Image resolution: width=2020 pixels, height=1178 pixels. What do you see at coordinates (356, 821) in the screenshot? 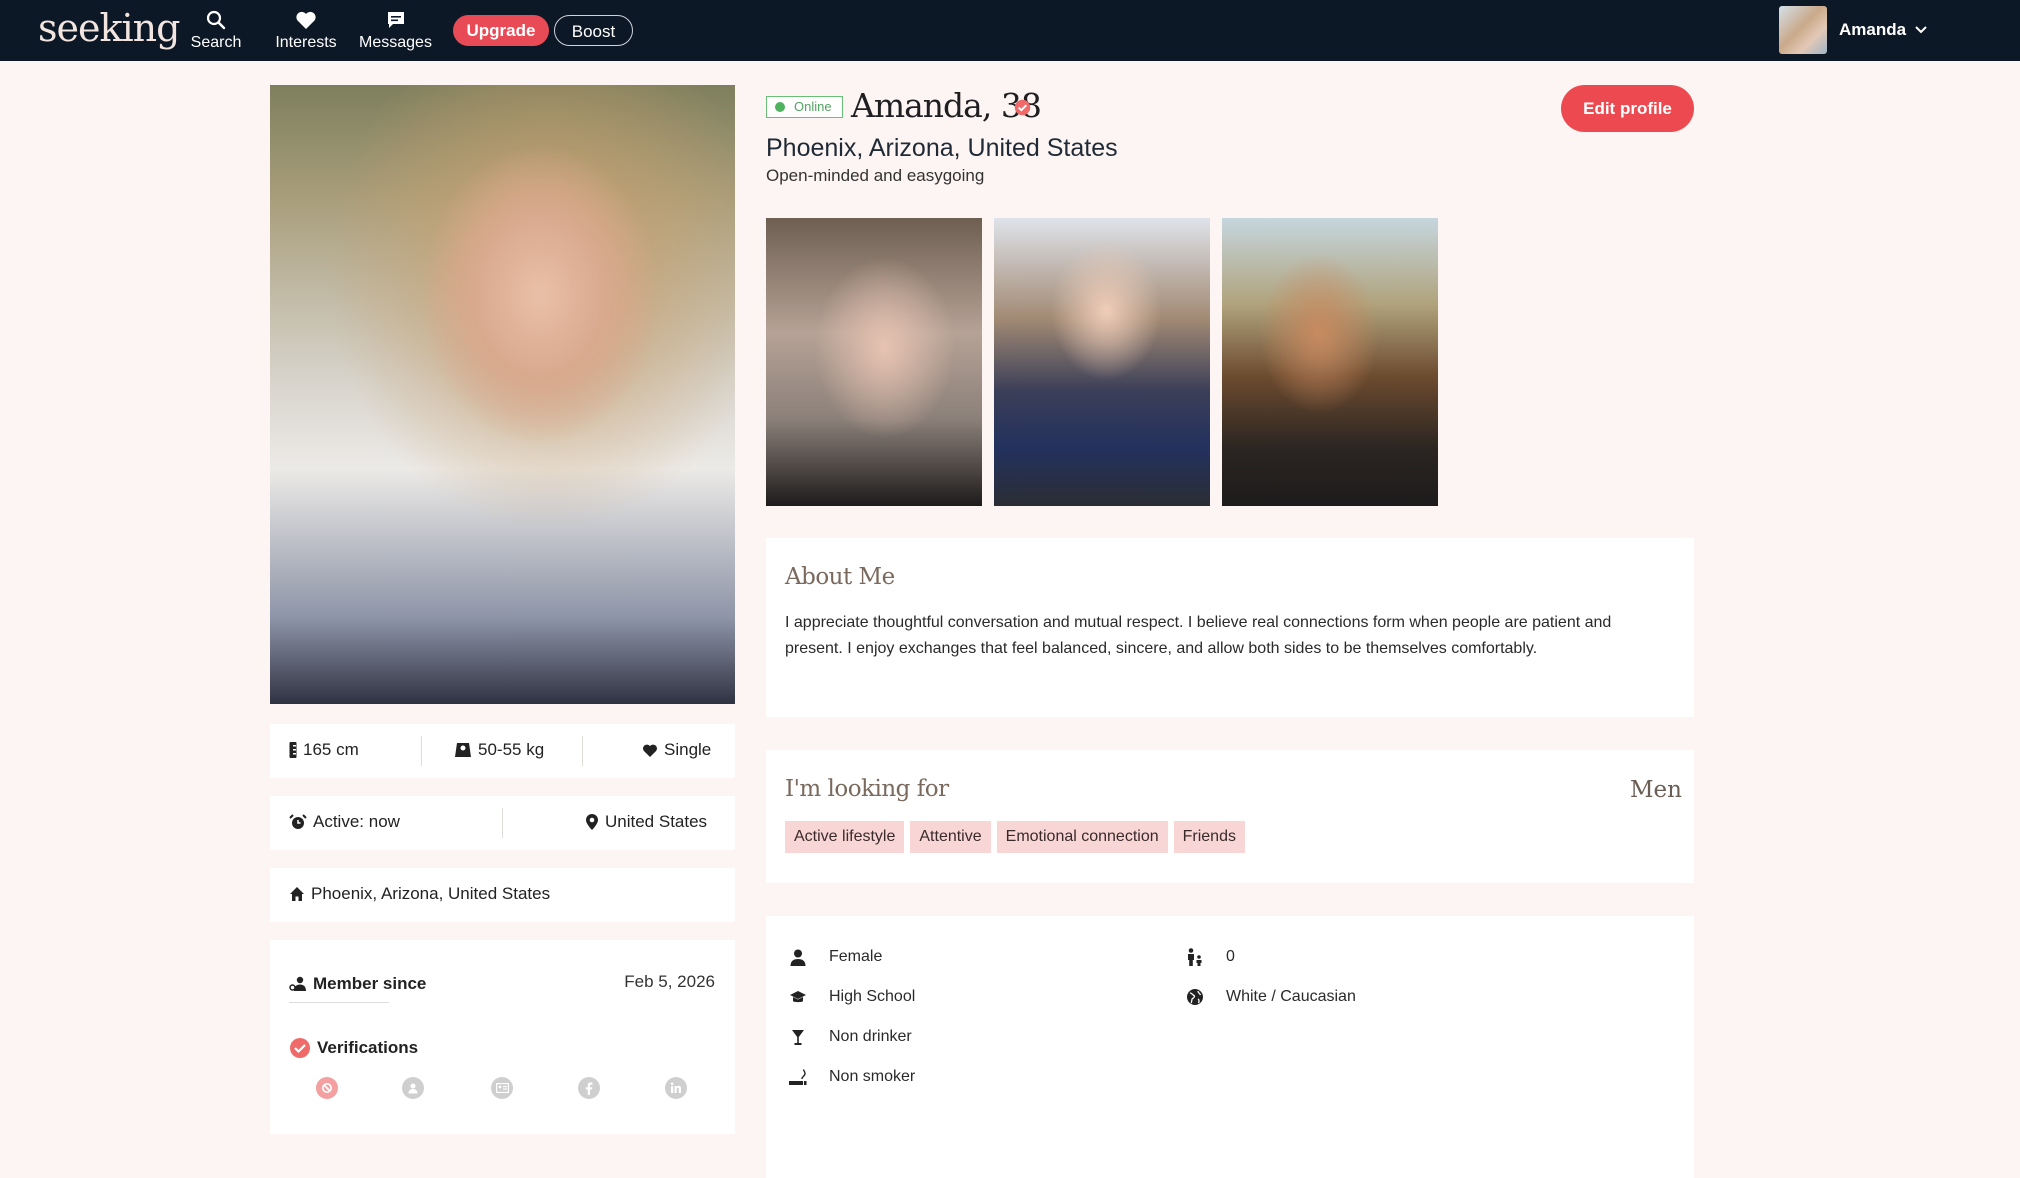
I see `active-value: Active: now` at bounding box center [356, 821].